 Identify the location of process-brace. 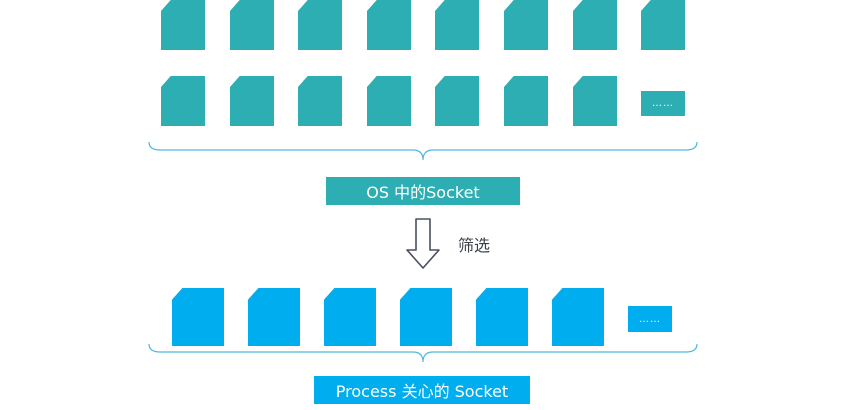
(423, 353).